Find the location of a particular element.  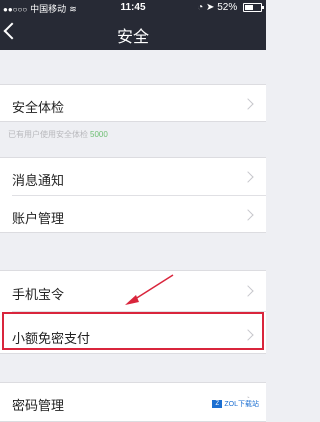

annotation-arrow-icon is located at coordinates (149, 289).